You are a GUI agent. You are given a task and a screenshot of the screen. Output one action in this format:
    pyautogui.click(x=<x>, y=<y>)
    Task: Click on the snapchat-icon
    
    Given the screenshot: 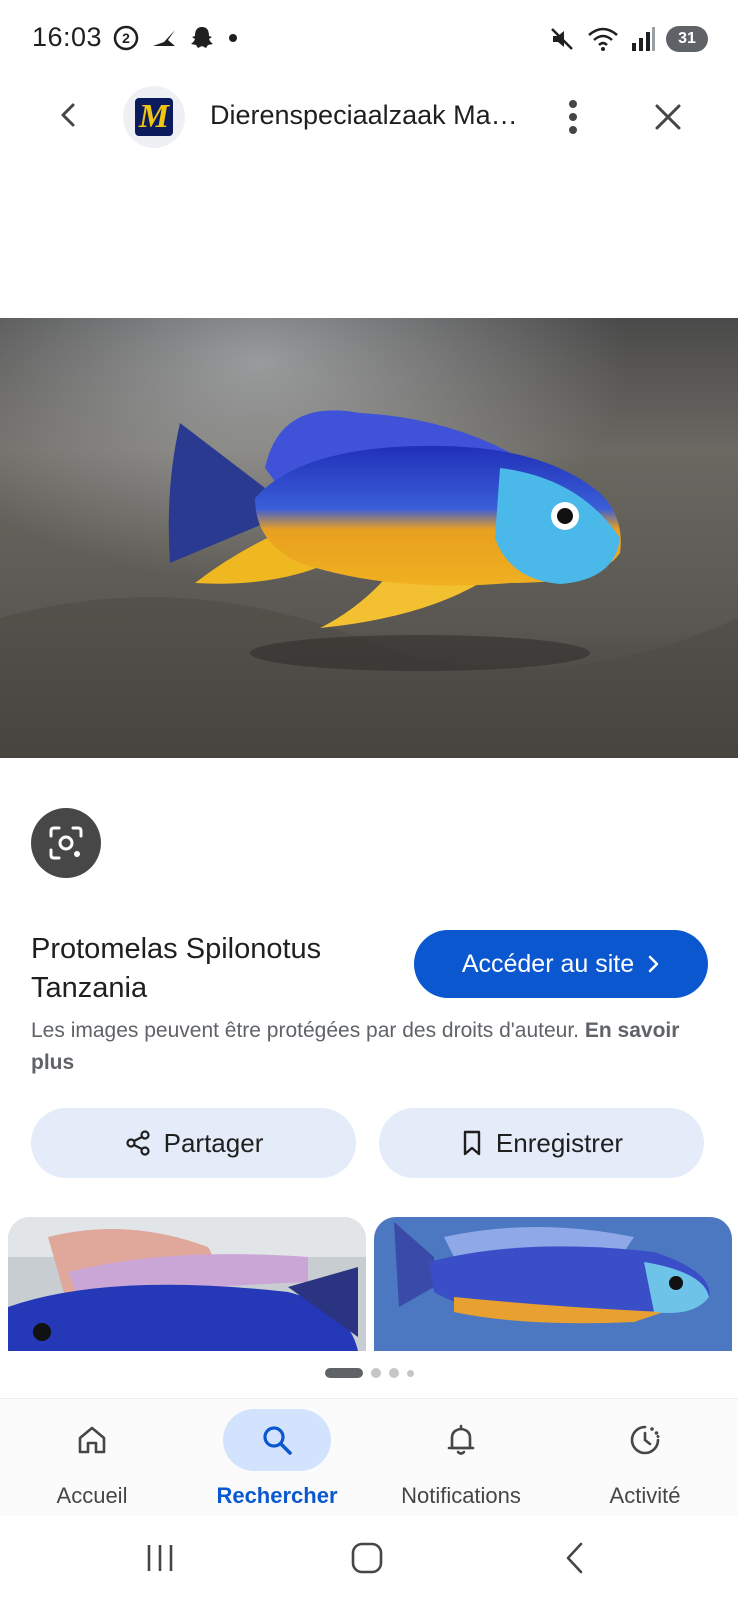 What is the action you would take?
    pyautogui.click(x=202, y=37)
    